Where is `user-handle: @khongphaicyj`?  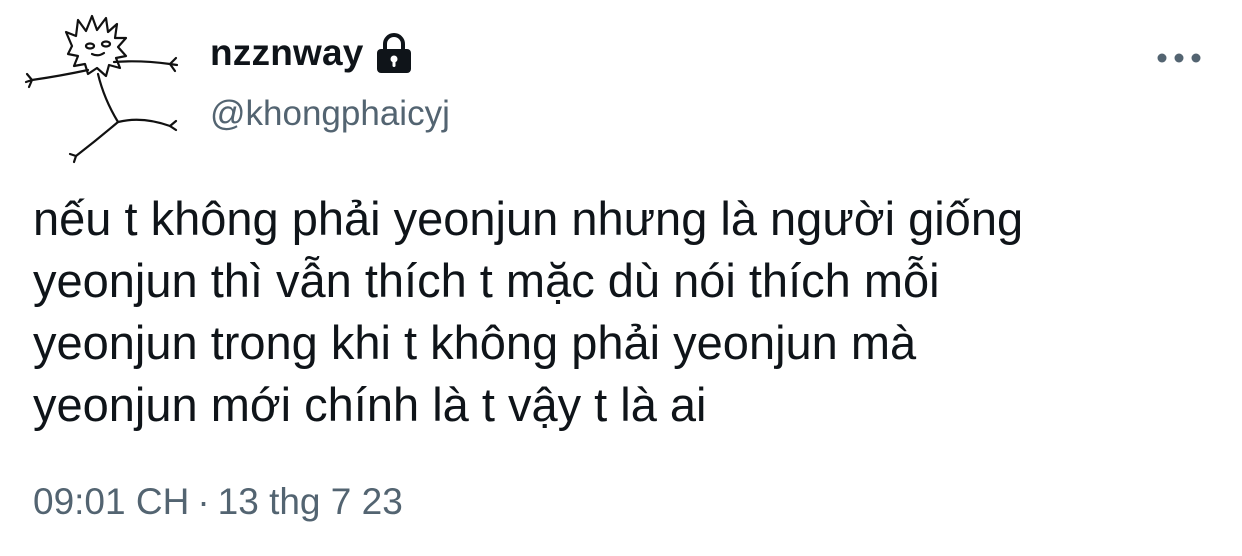 user-handle: @khongphaicyj is located at coordinates (330, 114).